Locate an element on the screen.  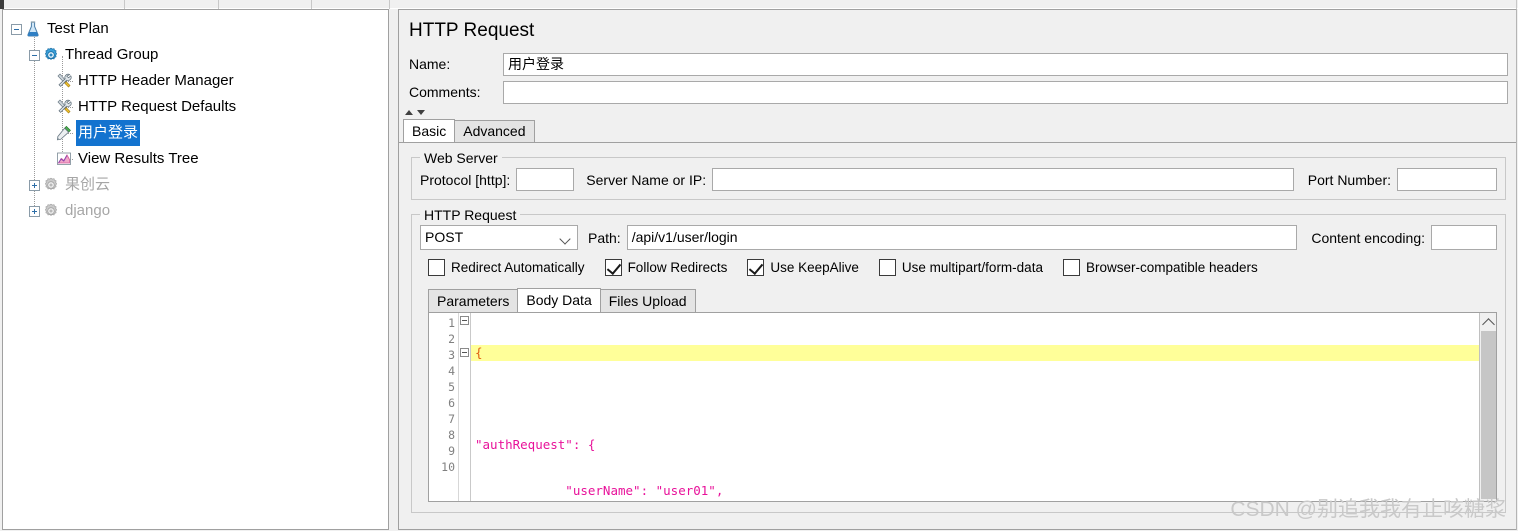
checkbox-browser-compatible-headers: Browser-compatible headers is located at coordinates (1160, 267).